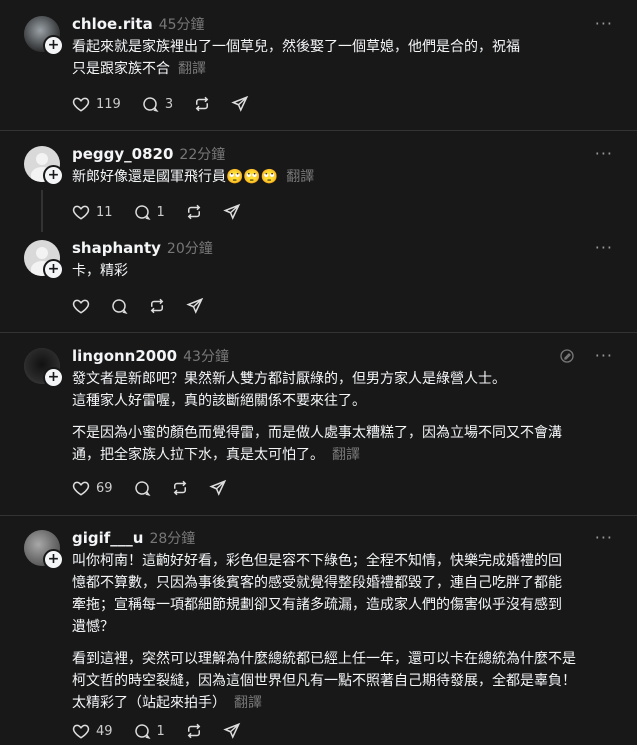  I want to click on username: gigif___u 28分鐘, so click(133, 538).